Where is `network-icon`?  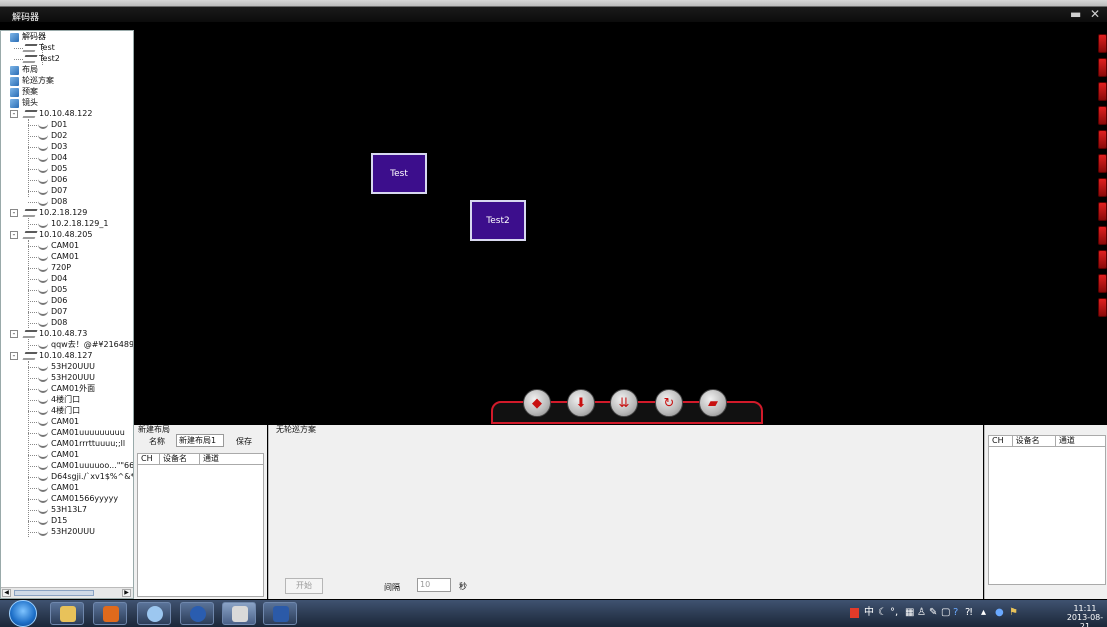
network-icon is located at coordinates (197, 613).